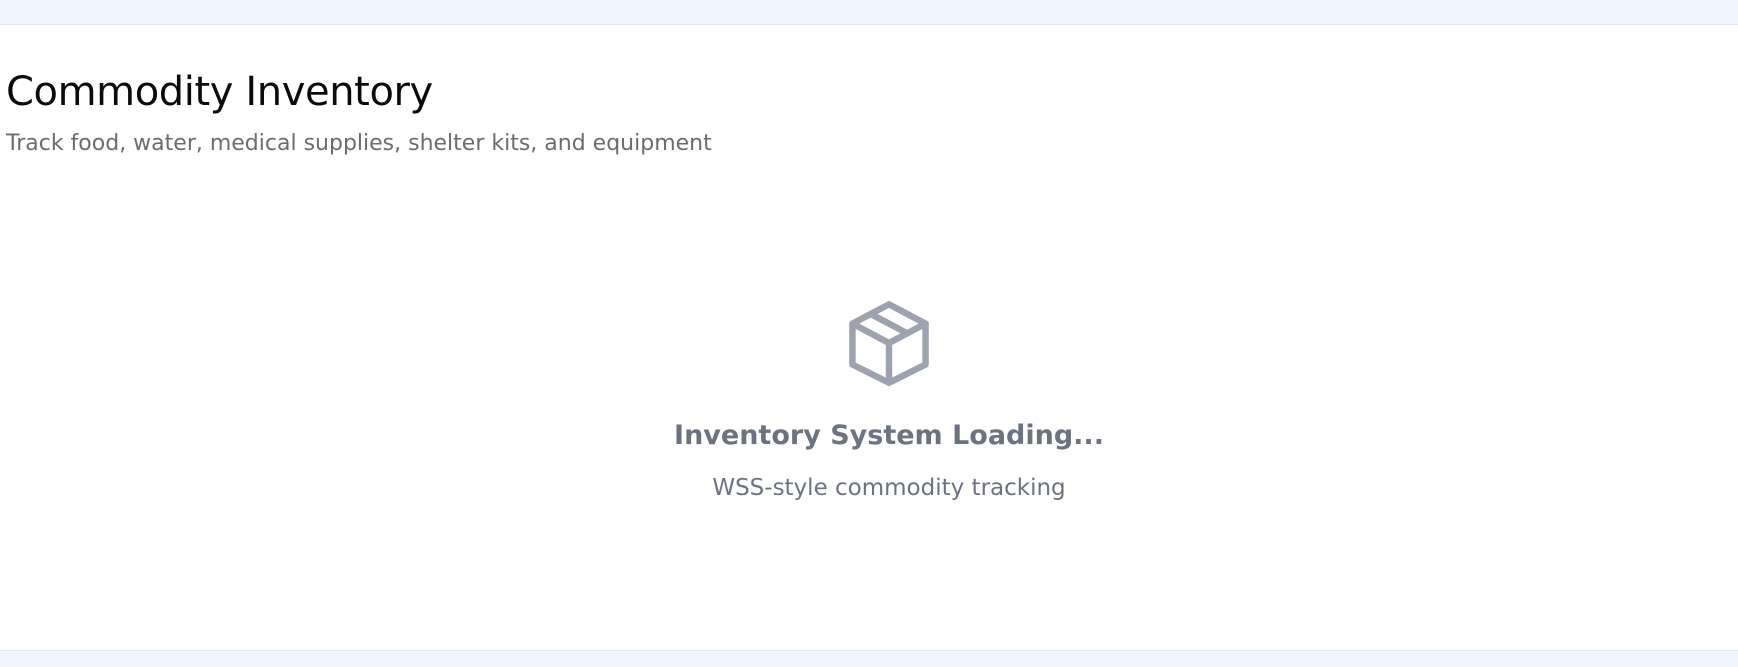 Image resolution: width=1738 pixels, height=667 pixels. Describe the element at coordinates (219, 92) in the screenshot. I see `page-title: Commodity Inventory` at that location.